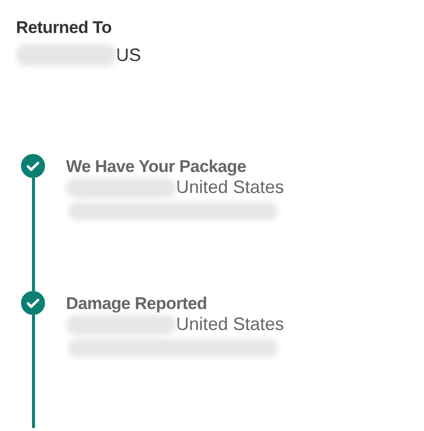 This screenshot has width=424, height=431. Describe the element at coordinates (129, 55) in the screenshot. I see `country-text: US` at that location.